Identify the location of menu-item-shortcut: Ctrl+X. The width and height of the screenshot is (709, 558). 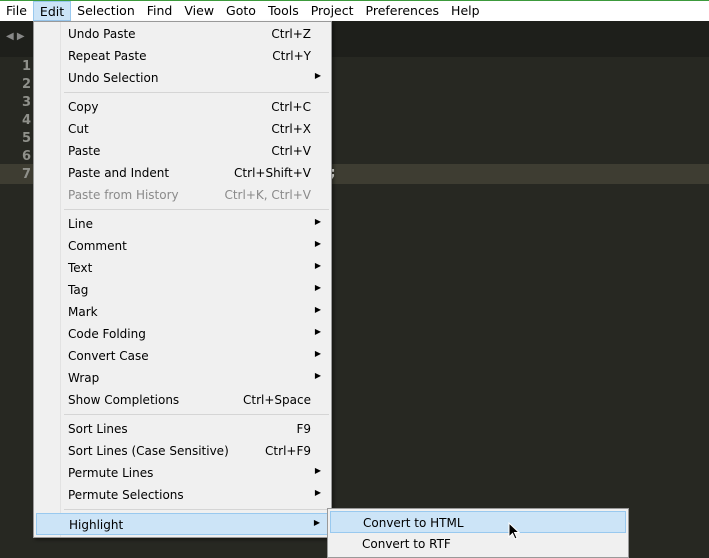
(291, 129).